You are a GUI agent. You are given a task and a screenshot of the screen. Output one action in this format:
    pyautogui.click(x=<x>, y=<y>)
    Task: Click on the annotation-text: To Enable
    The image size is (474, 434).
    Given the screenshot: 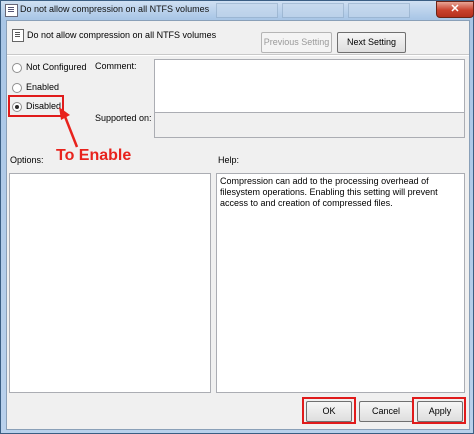 What is the action you would take?
    pyautogui.click(x=94, y=155)
    